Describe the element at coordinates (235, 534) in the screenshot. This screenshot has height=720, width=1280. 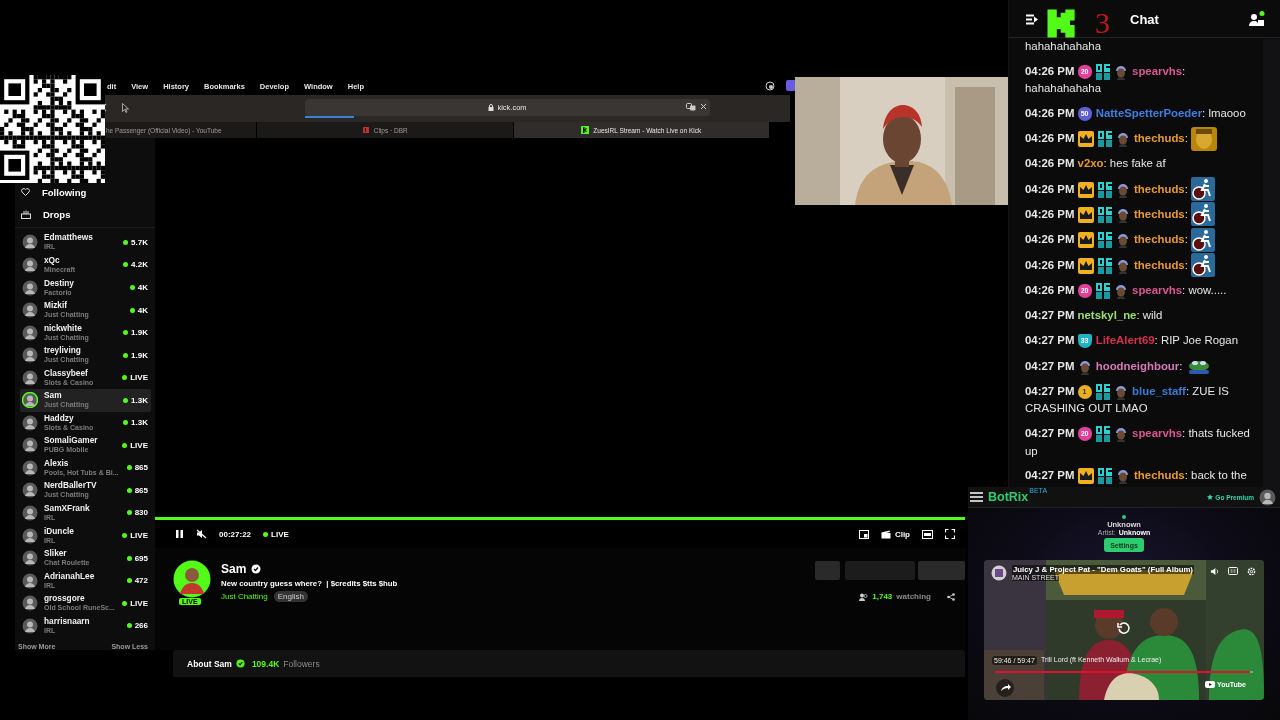
I see `stream-time: 00:27:22` at that location.